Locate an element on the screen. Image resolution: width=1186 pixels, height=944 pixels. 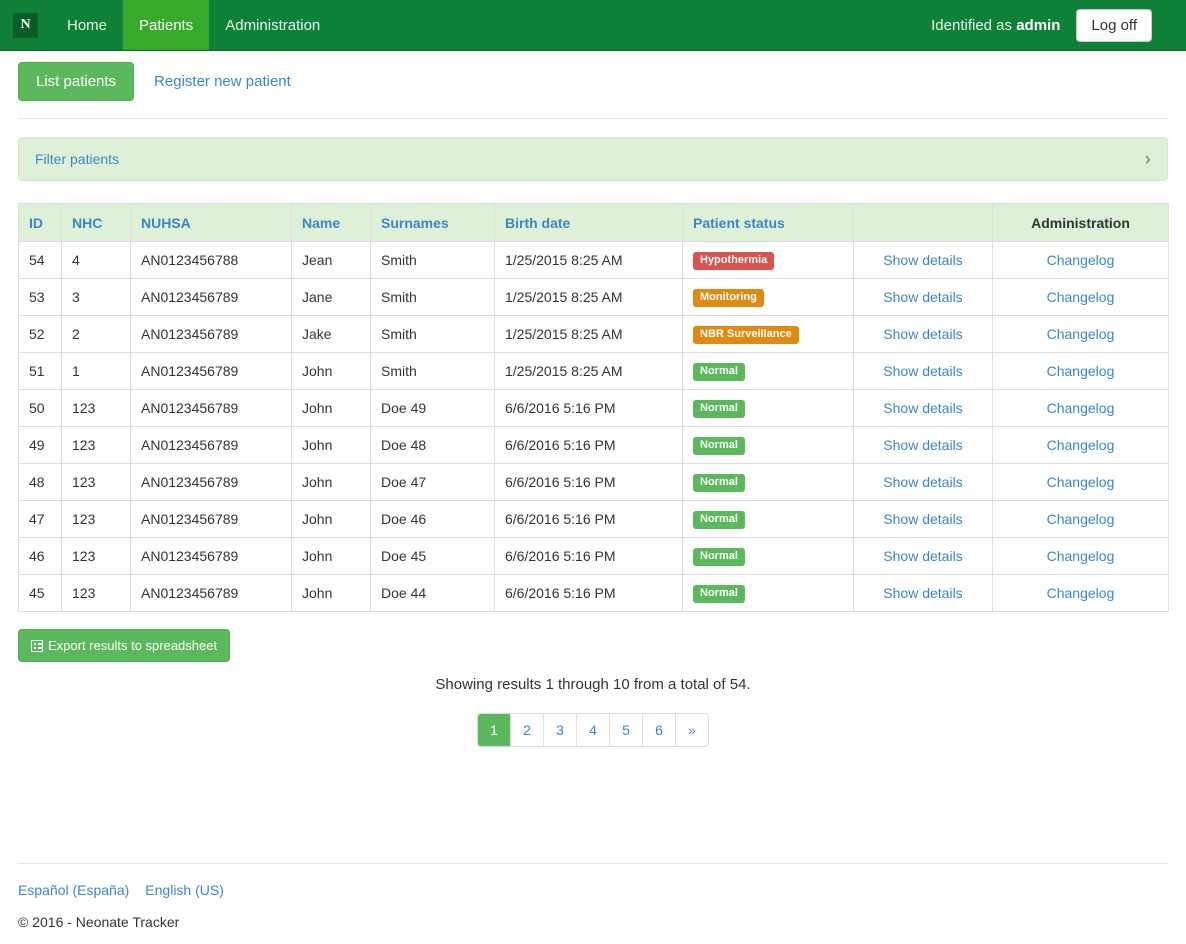
sort-birth-date-link: Birth date is located at coordinates (537, 223).